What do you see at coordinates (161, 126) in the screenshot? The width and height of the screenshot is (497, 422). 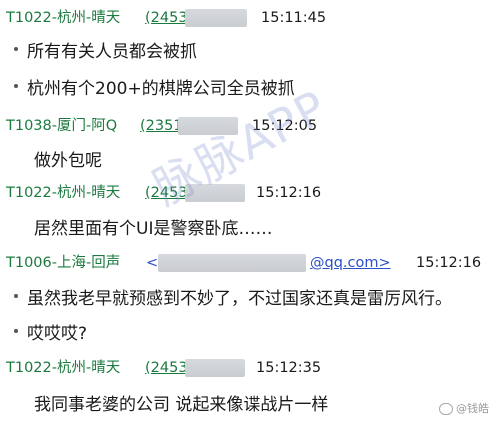 I see `qq-number: (2351` at bounding box center [161, 126].